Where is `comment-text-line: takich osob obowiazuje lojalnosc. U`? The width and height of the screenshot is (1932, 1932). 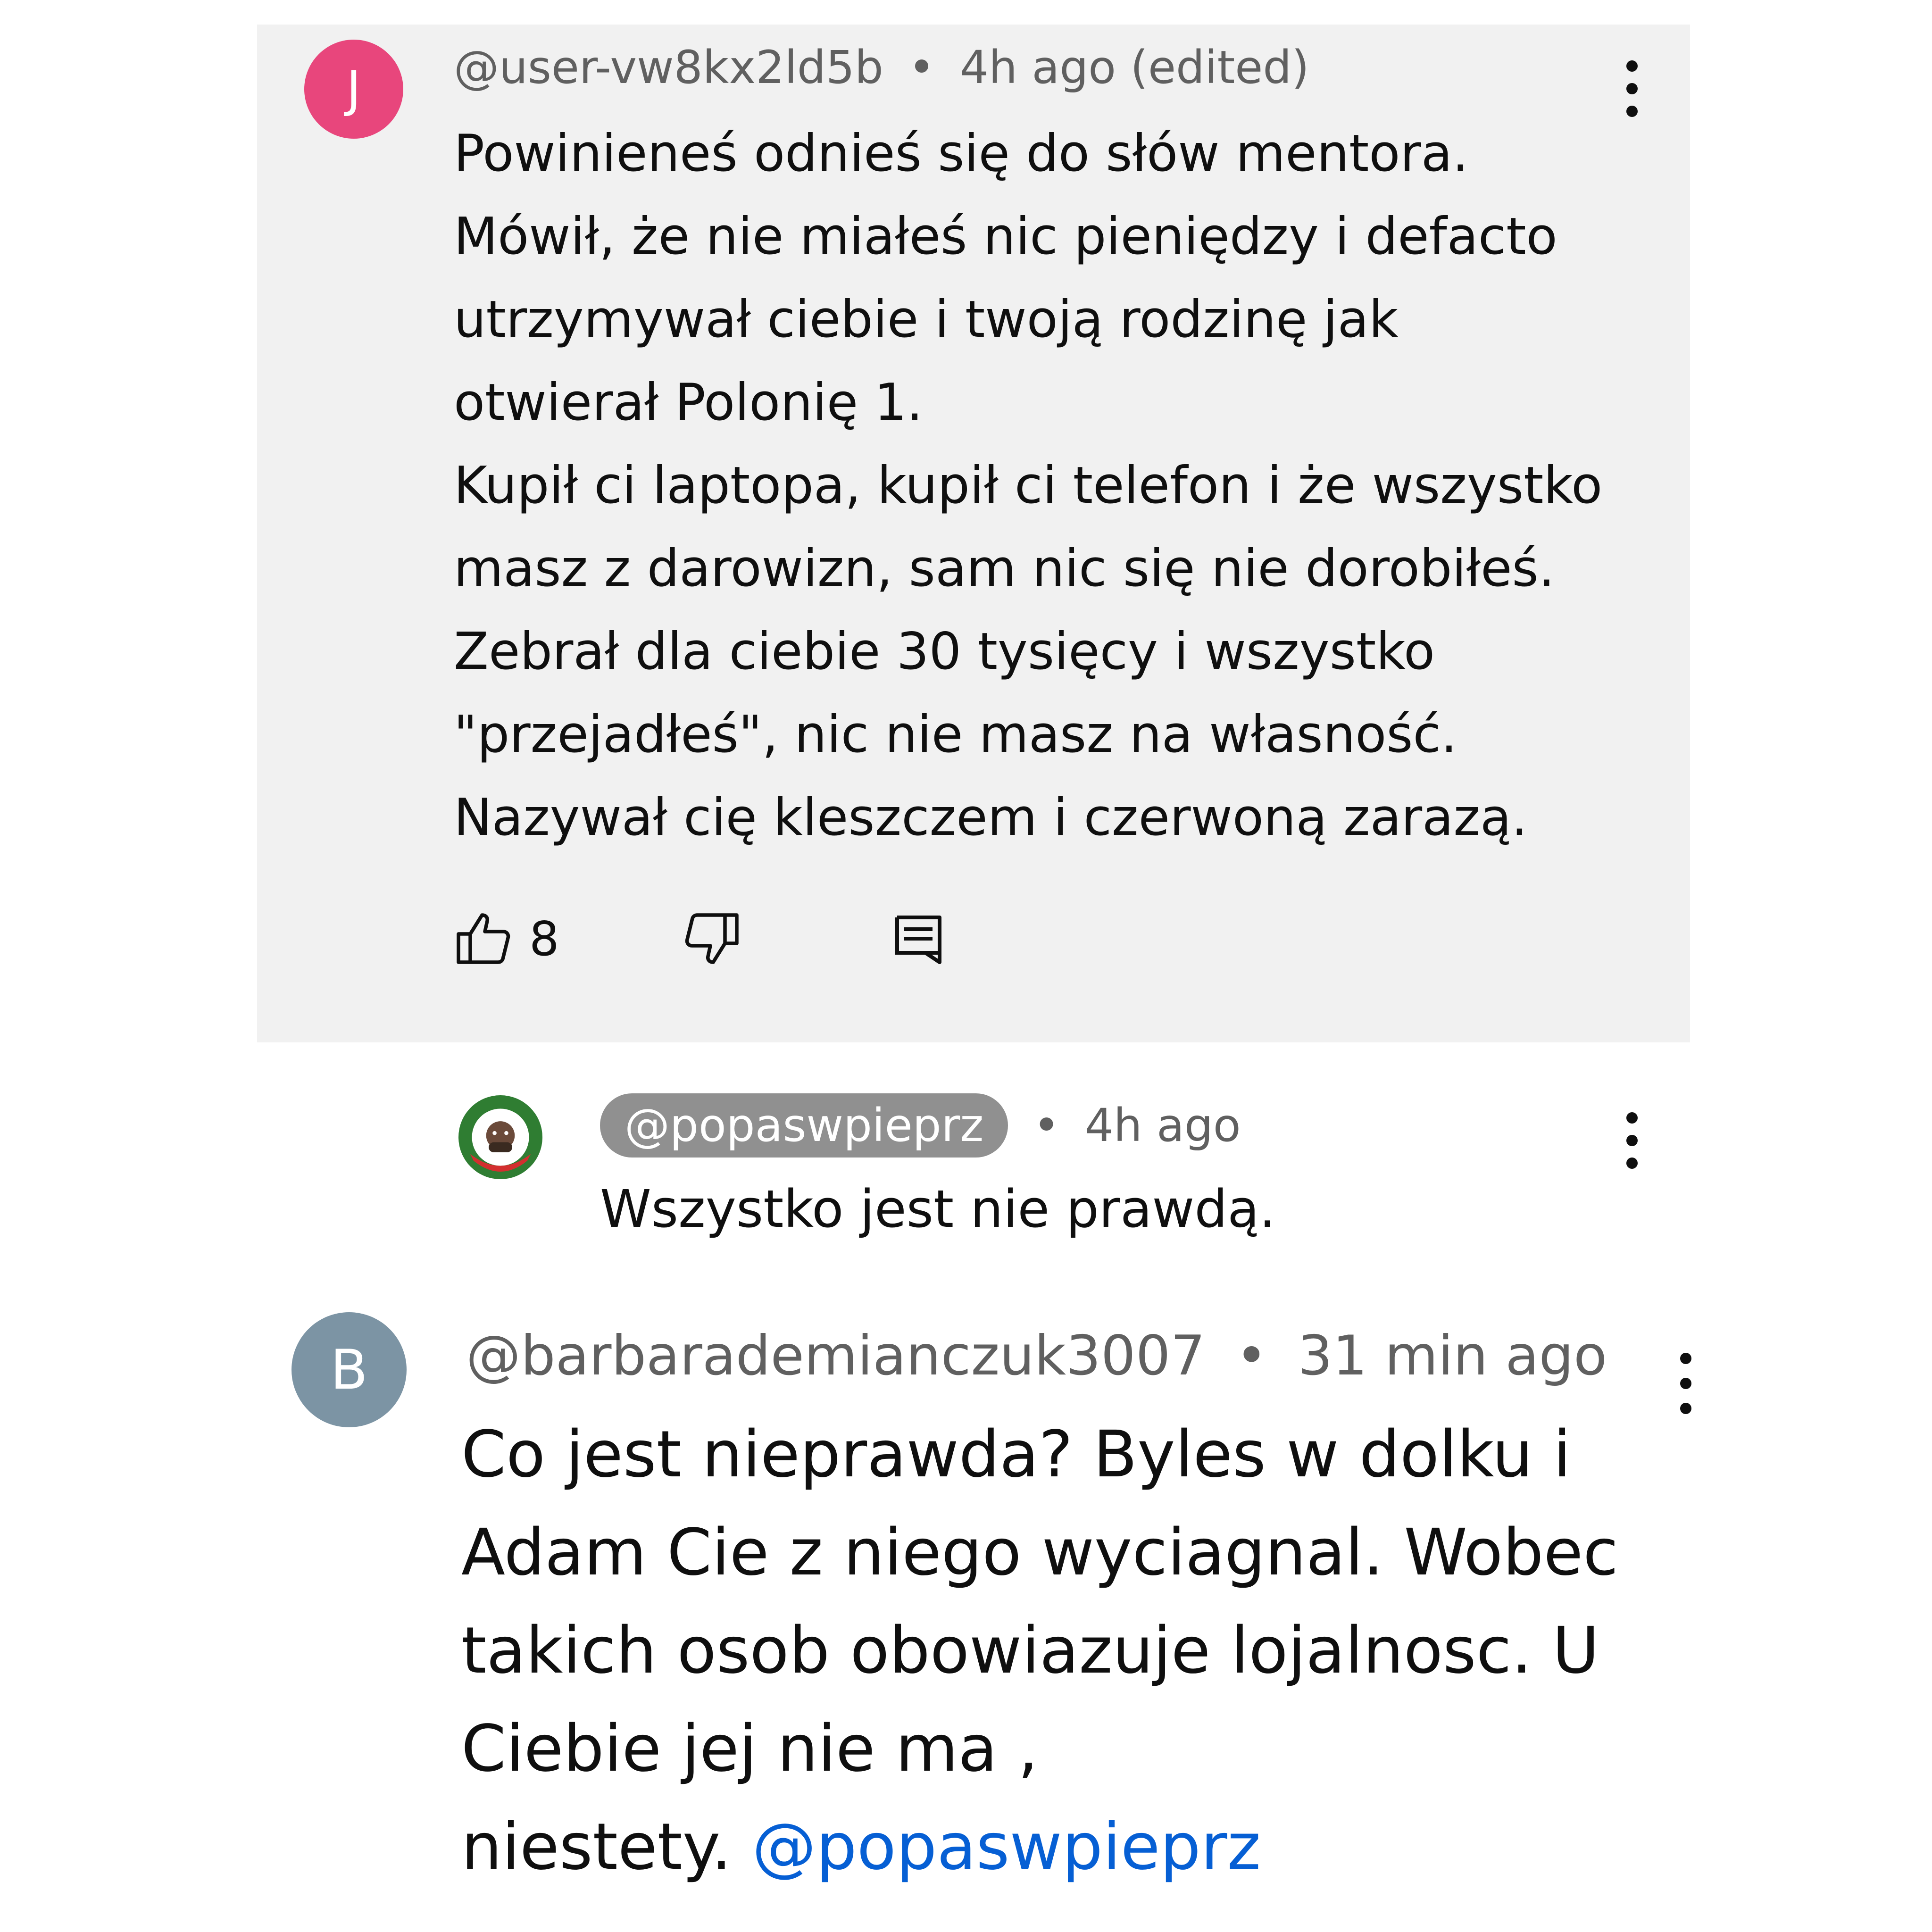
comment-text-line: takich osob obowiazuje lojalnosc. U is located at coordinates (1030, 1651).